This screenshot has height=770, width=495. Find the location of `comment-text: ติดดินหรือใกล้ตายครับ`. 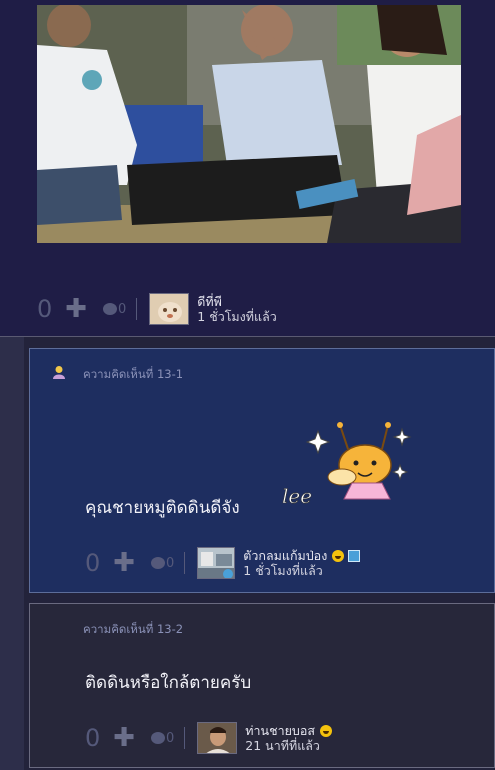

comment-text: ติดดินหรือใกล้ตายครับ is located at coordinates (168, 683).